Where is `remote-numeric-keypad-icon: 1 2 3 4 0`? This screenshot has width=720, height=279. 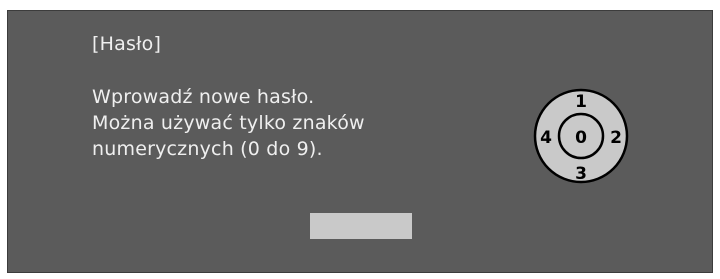 remote-numeric-keypad-icon: 1 2 3 4 0 is located at coordinates (581, 136).